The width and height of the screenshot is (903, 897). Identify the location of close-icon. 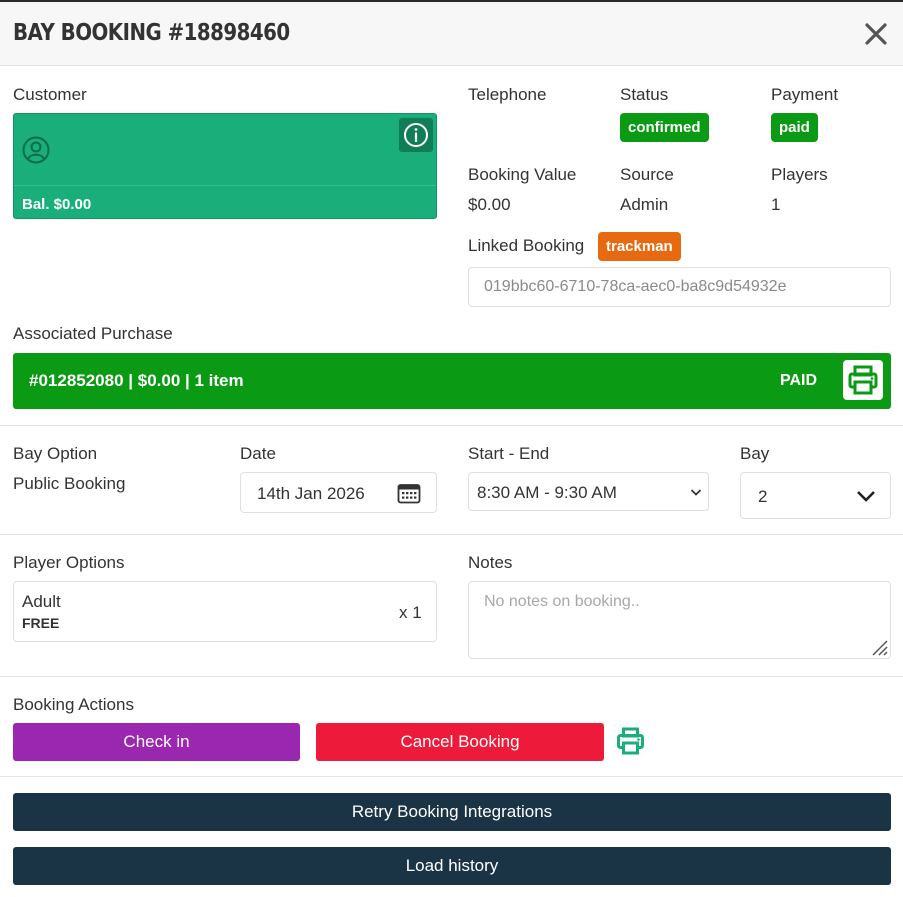
(876, 34).